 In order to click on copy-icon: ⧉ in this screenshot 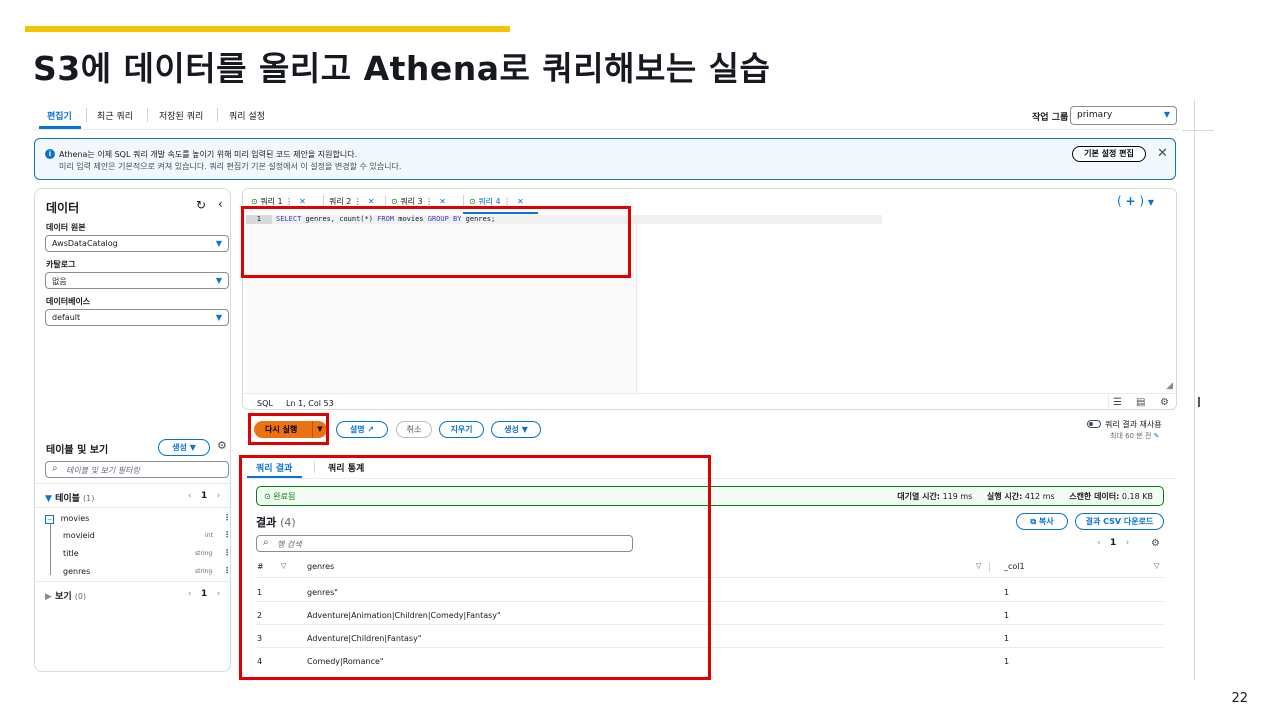, I will do `click(1033, 521)`.